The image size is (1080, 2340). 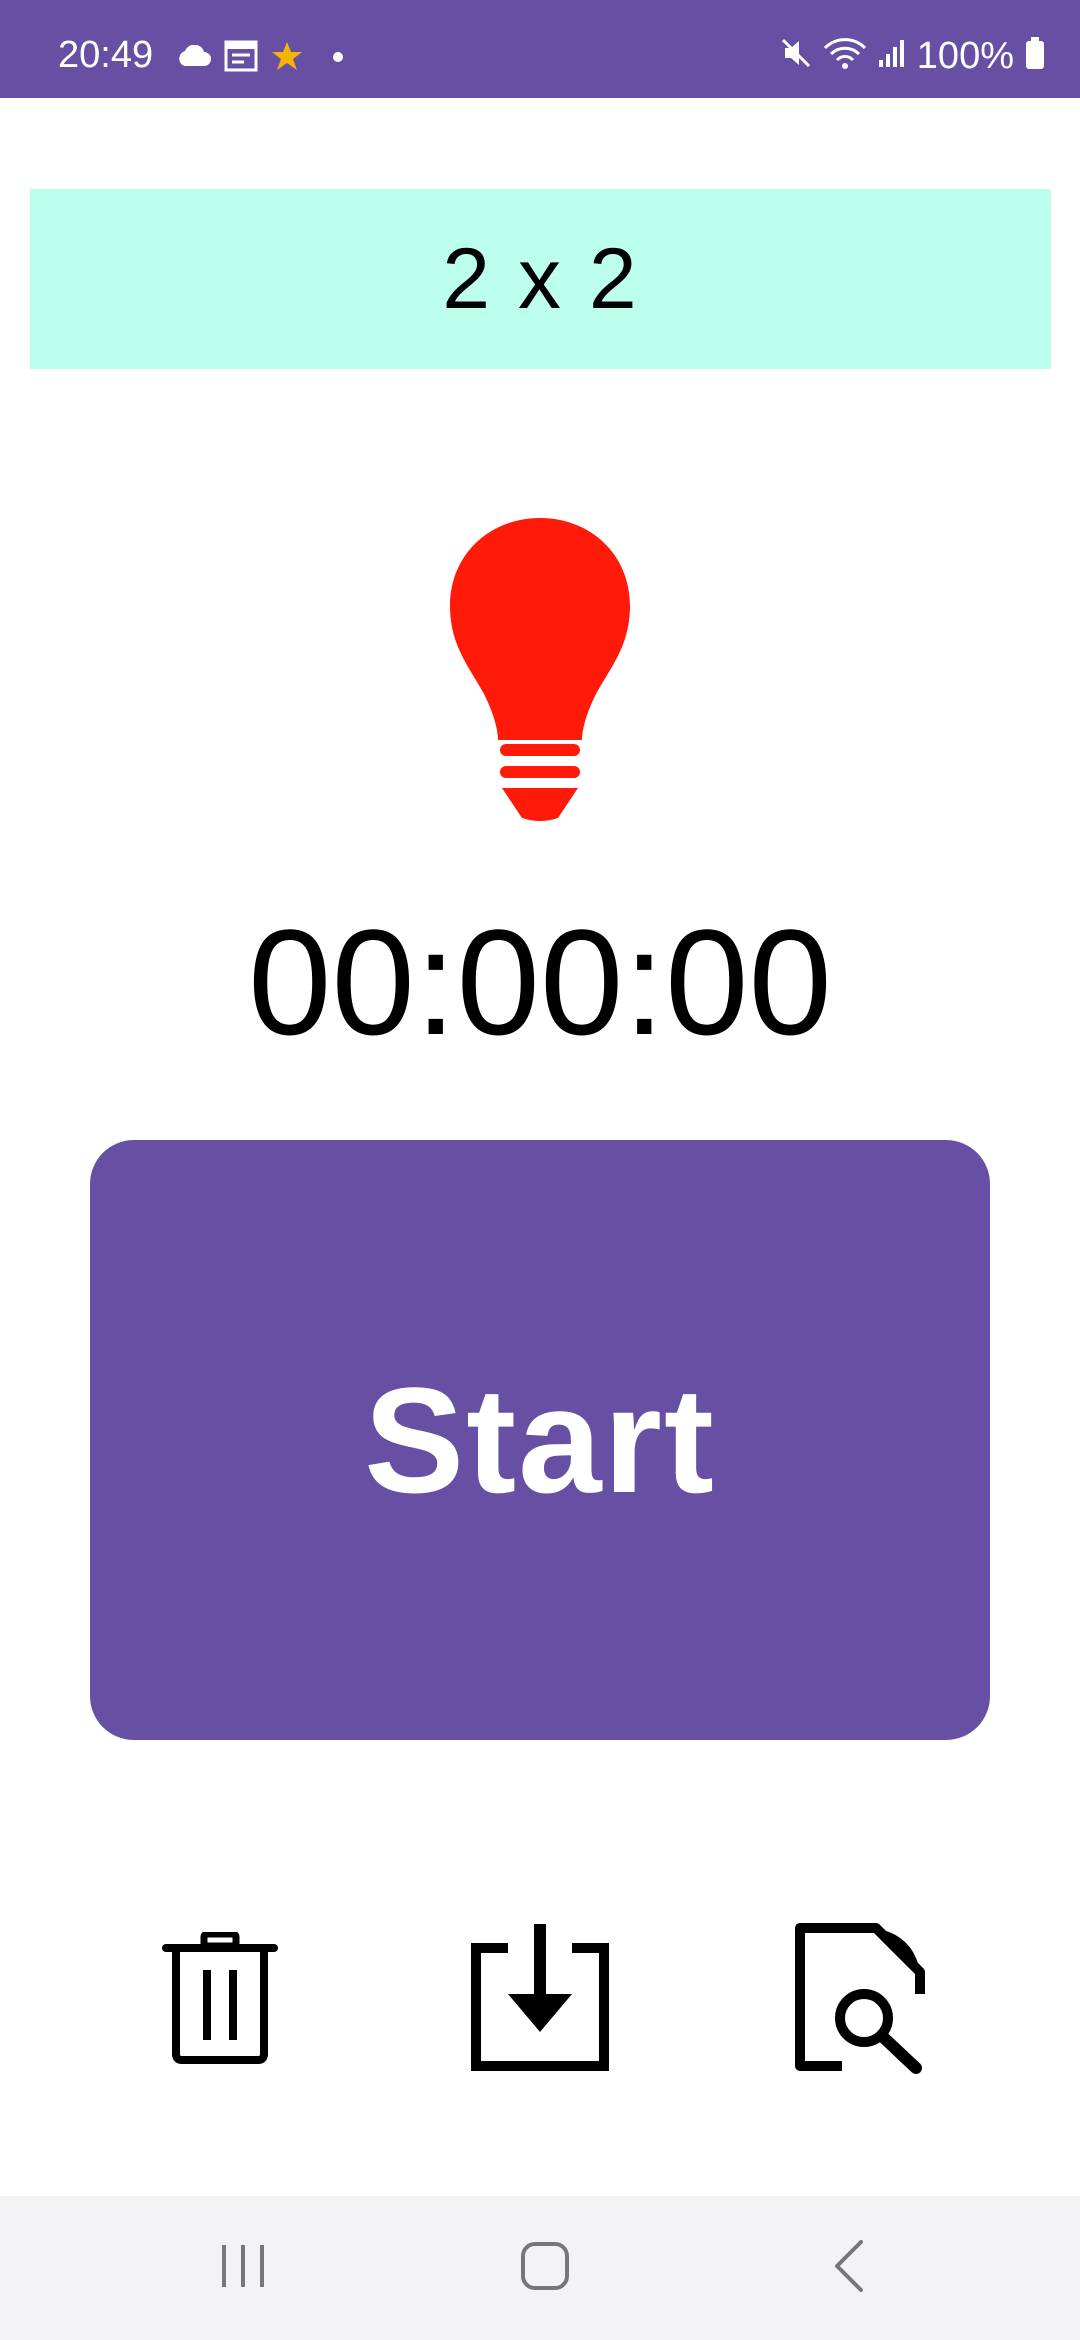 I want to click on delete-button, so click(x=220, y=2000).